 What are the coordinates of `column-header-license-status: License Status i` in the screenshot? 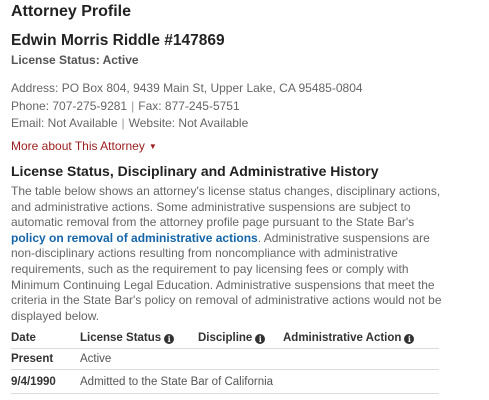 It's located at (127, 338).